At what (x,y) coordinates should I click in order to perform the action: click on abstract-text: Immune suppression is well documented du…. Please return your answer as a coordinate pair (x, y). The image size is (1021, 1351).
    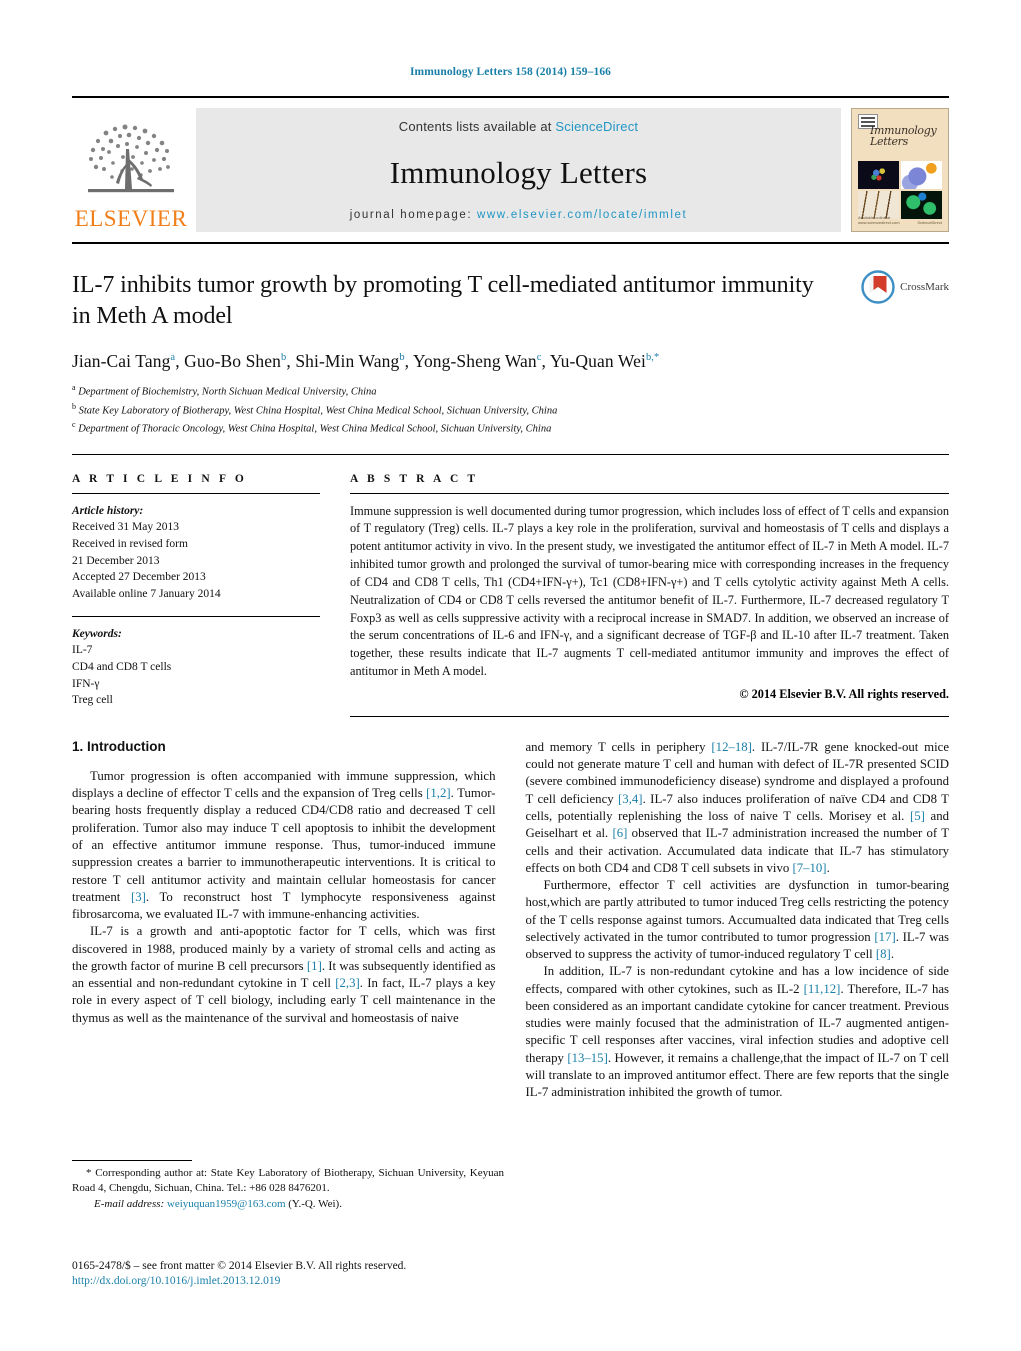
    Looking at the image, I should click on (649, 591).